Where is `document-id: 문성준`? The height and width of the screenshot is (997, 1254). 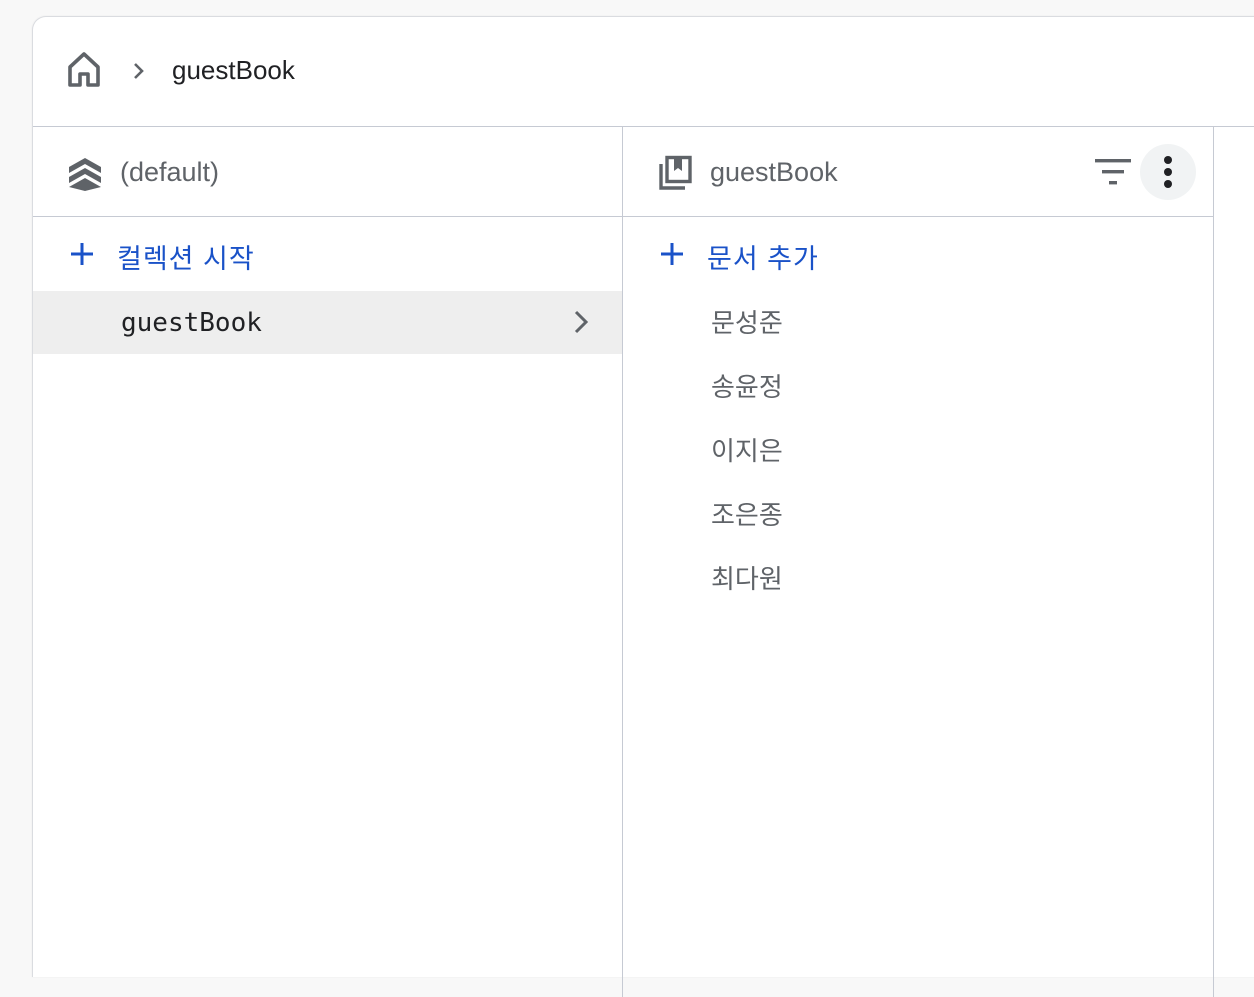
document-id: 문성준 is located at coordinates (747, 323).